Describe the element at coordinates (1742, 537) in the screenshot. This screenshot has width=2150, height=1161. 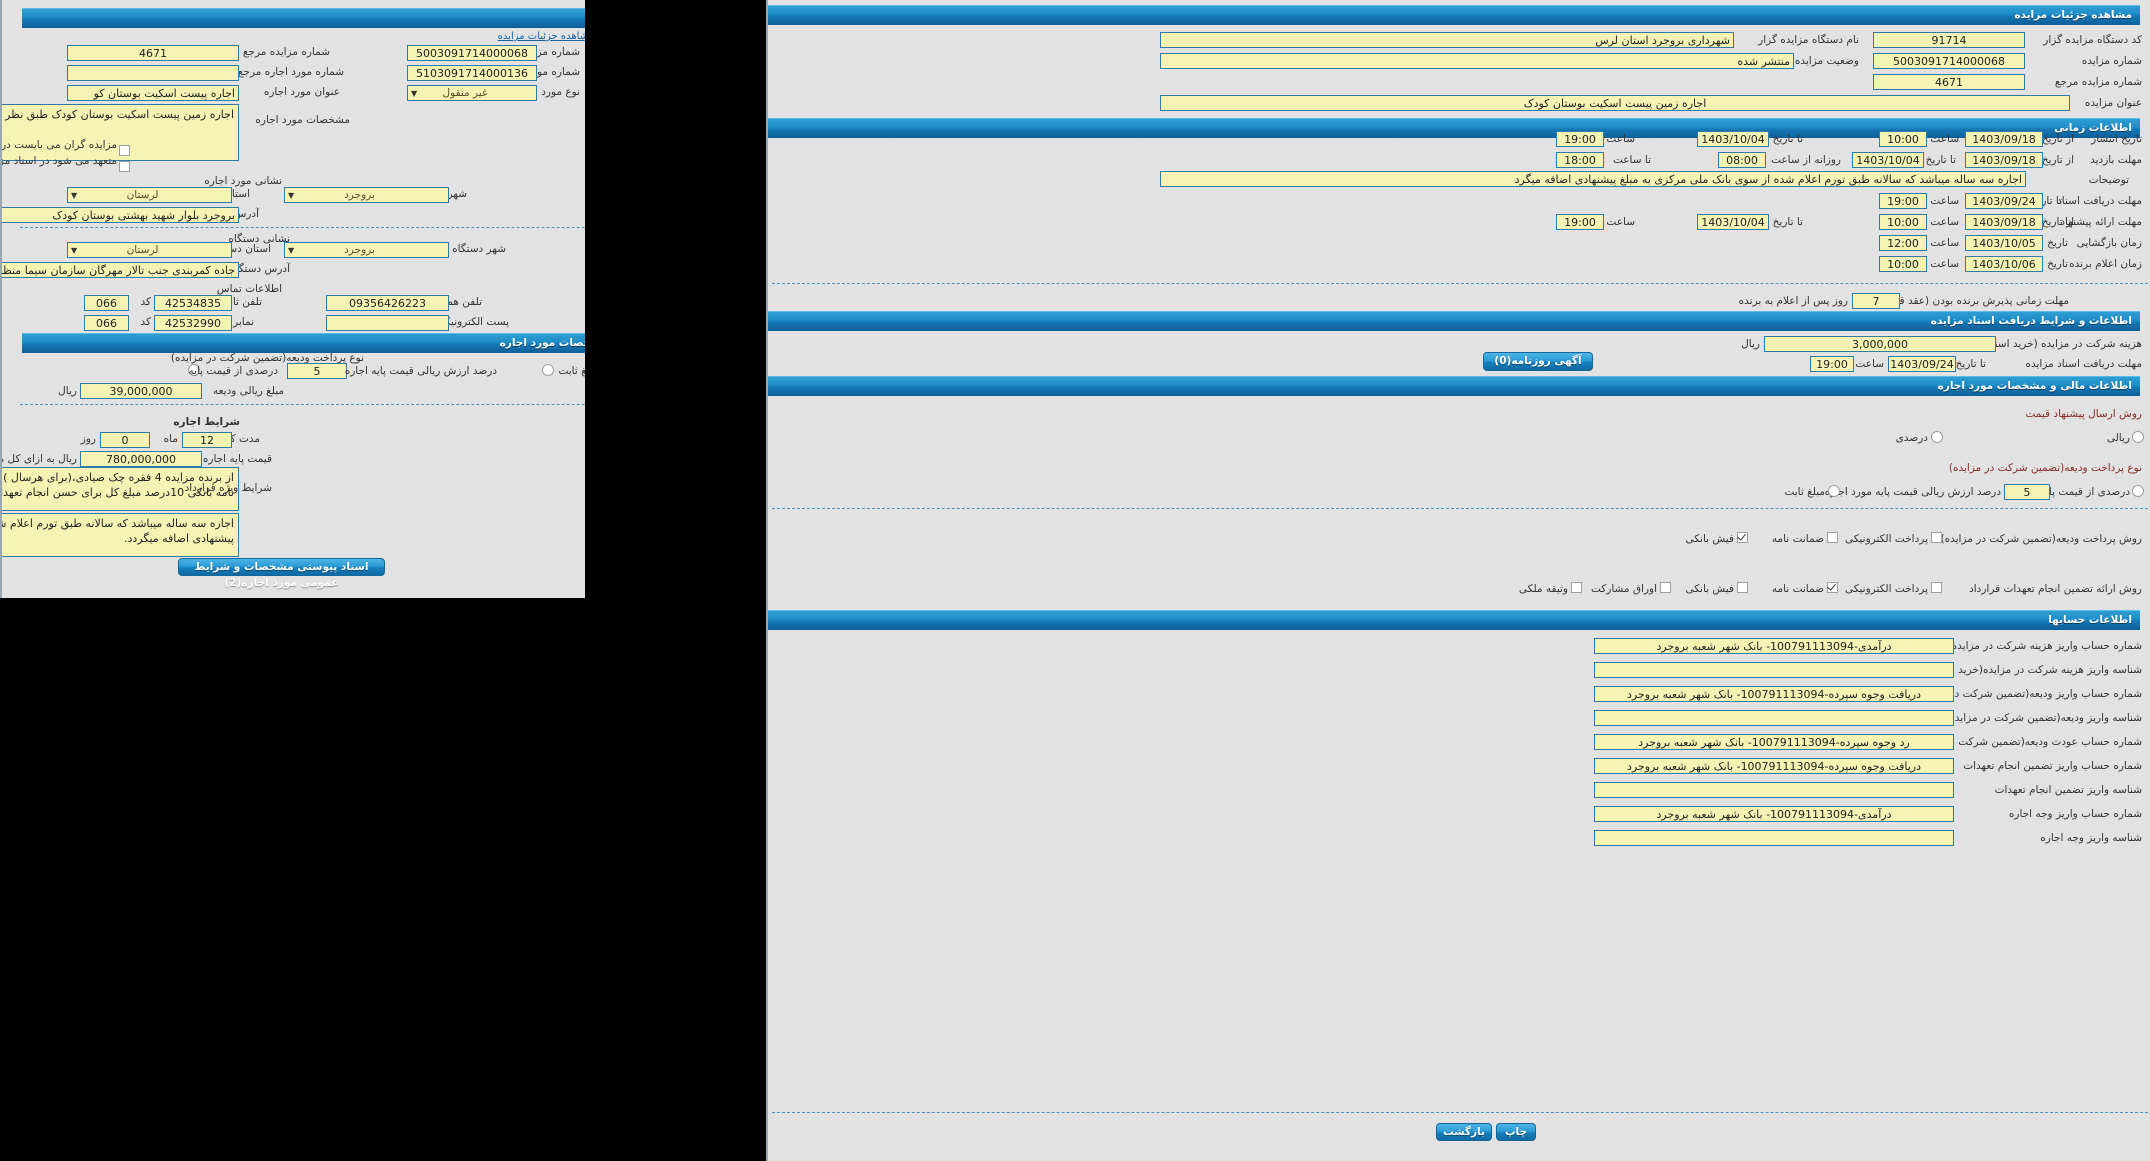
I see `checkbox-deposit-bank-receipt` at that location.